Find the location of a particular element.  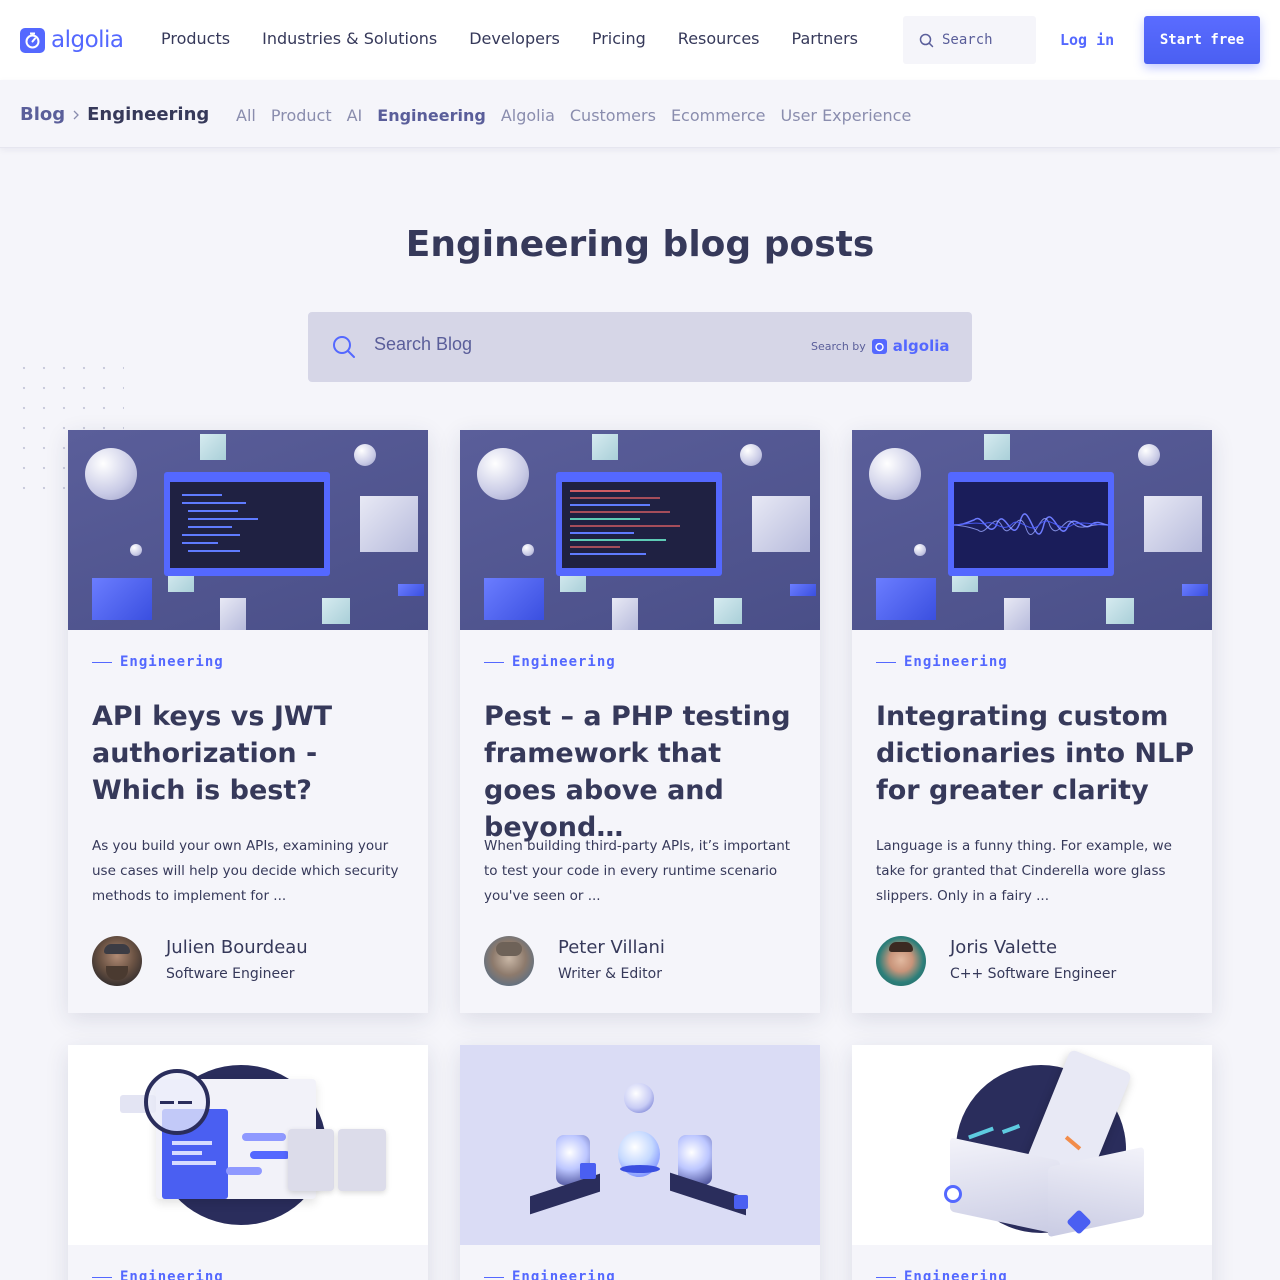

author-role: C++ Software Engineer is located at coordinates (1033, 974).